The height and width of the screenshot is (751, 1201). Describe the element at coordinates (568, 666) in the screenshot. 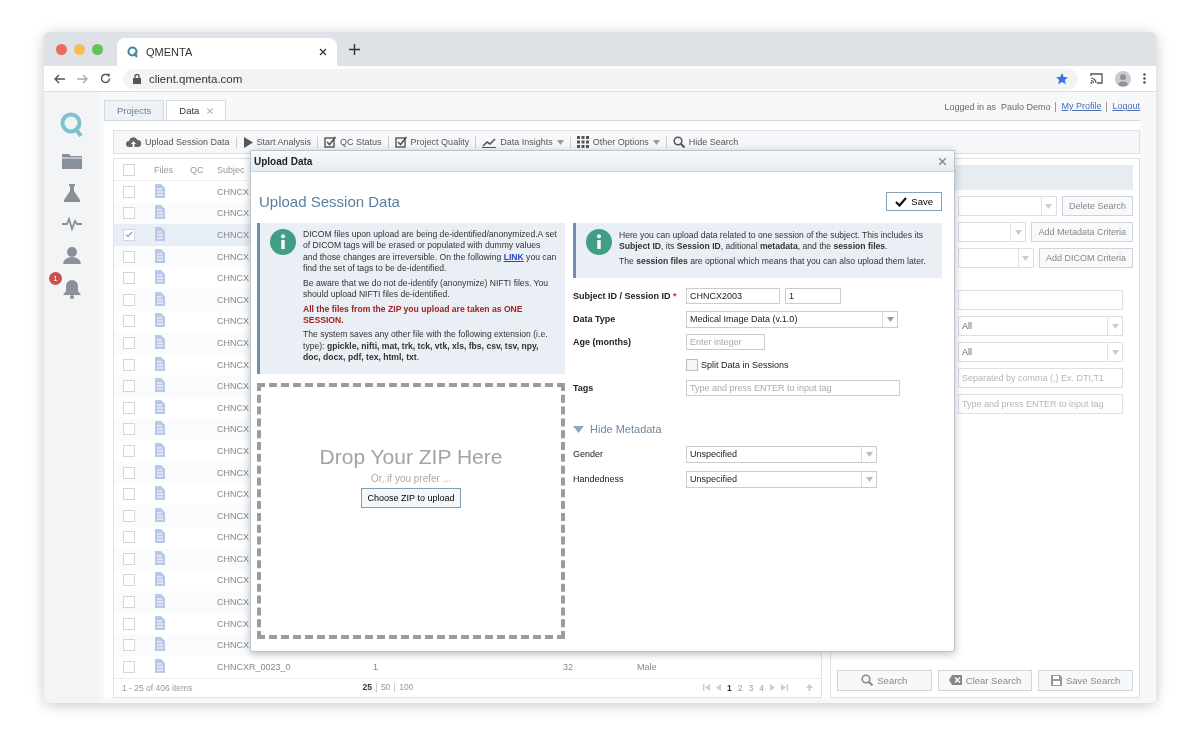

I see `table-cell: 32` at that location.